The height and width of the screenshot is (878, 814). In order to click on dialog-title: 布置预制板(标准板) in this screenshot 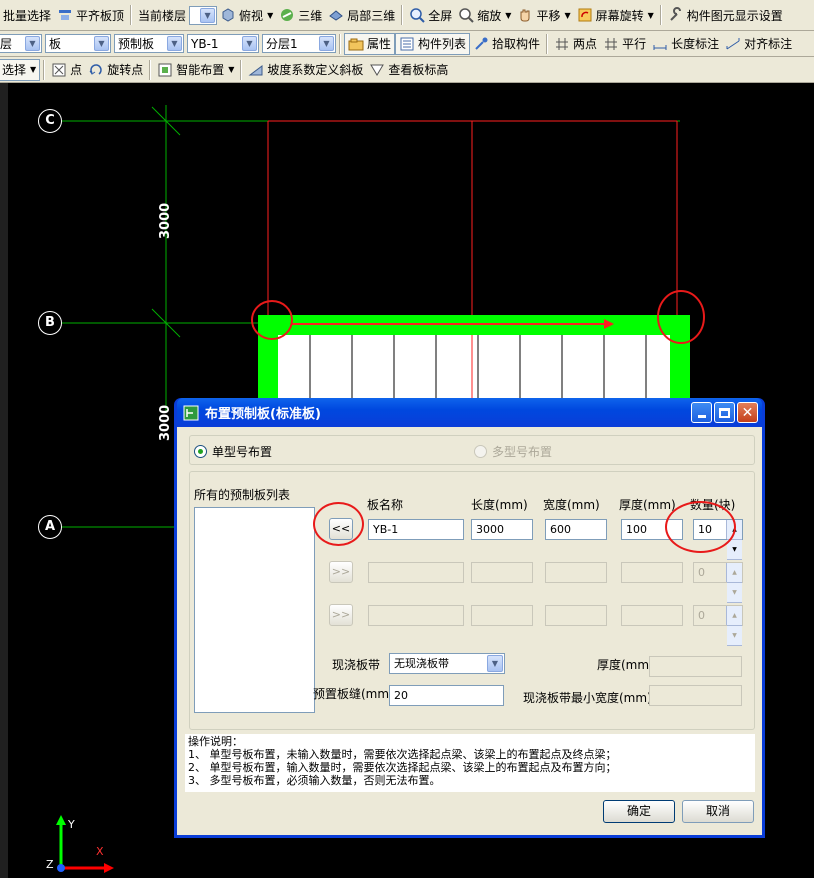, I will do `click(263, 414)`.